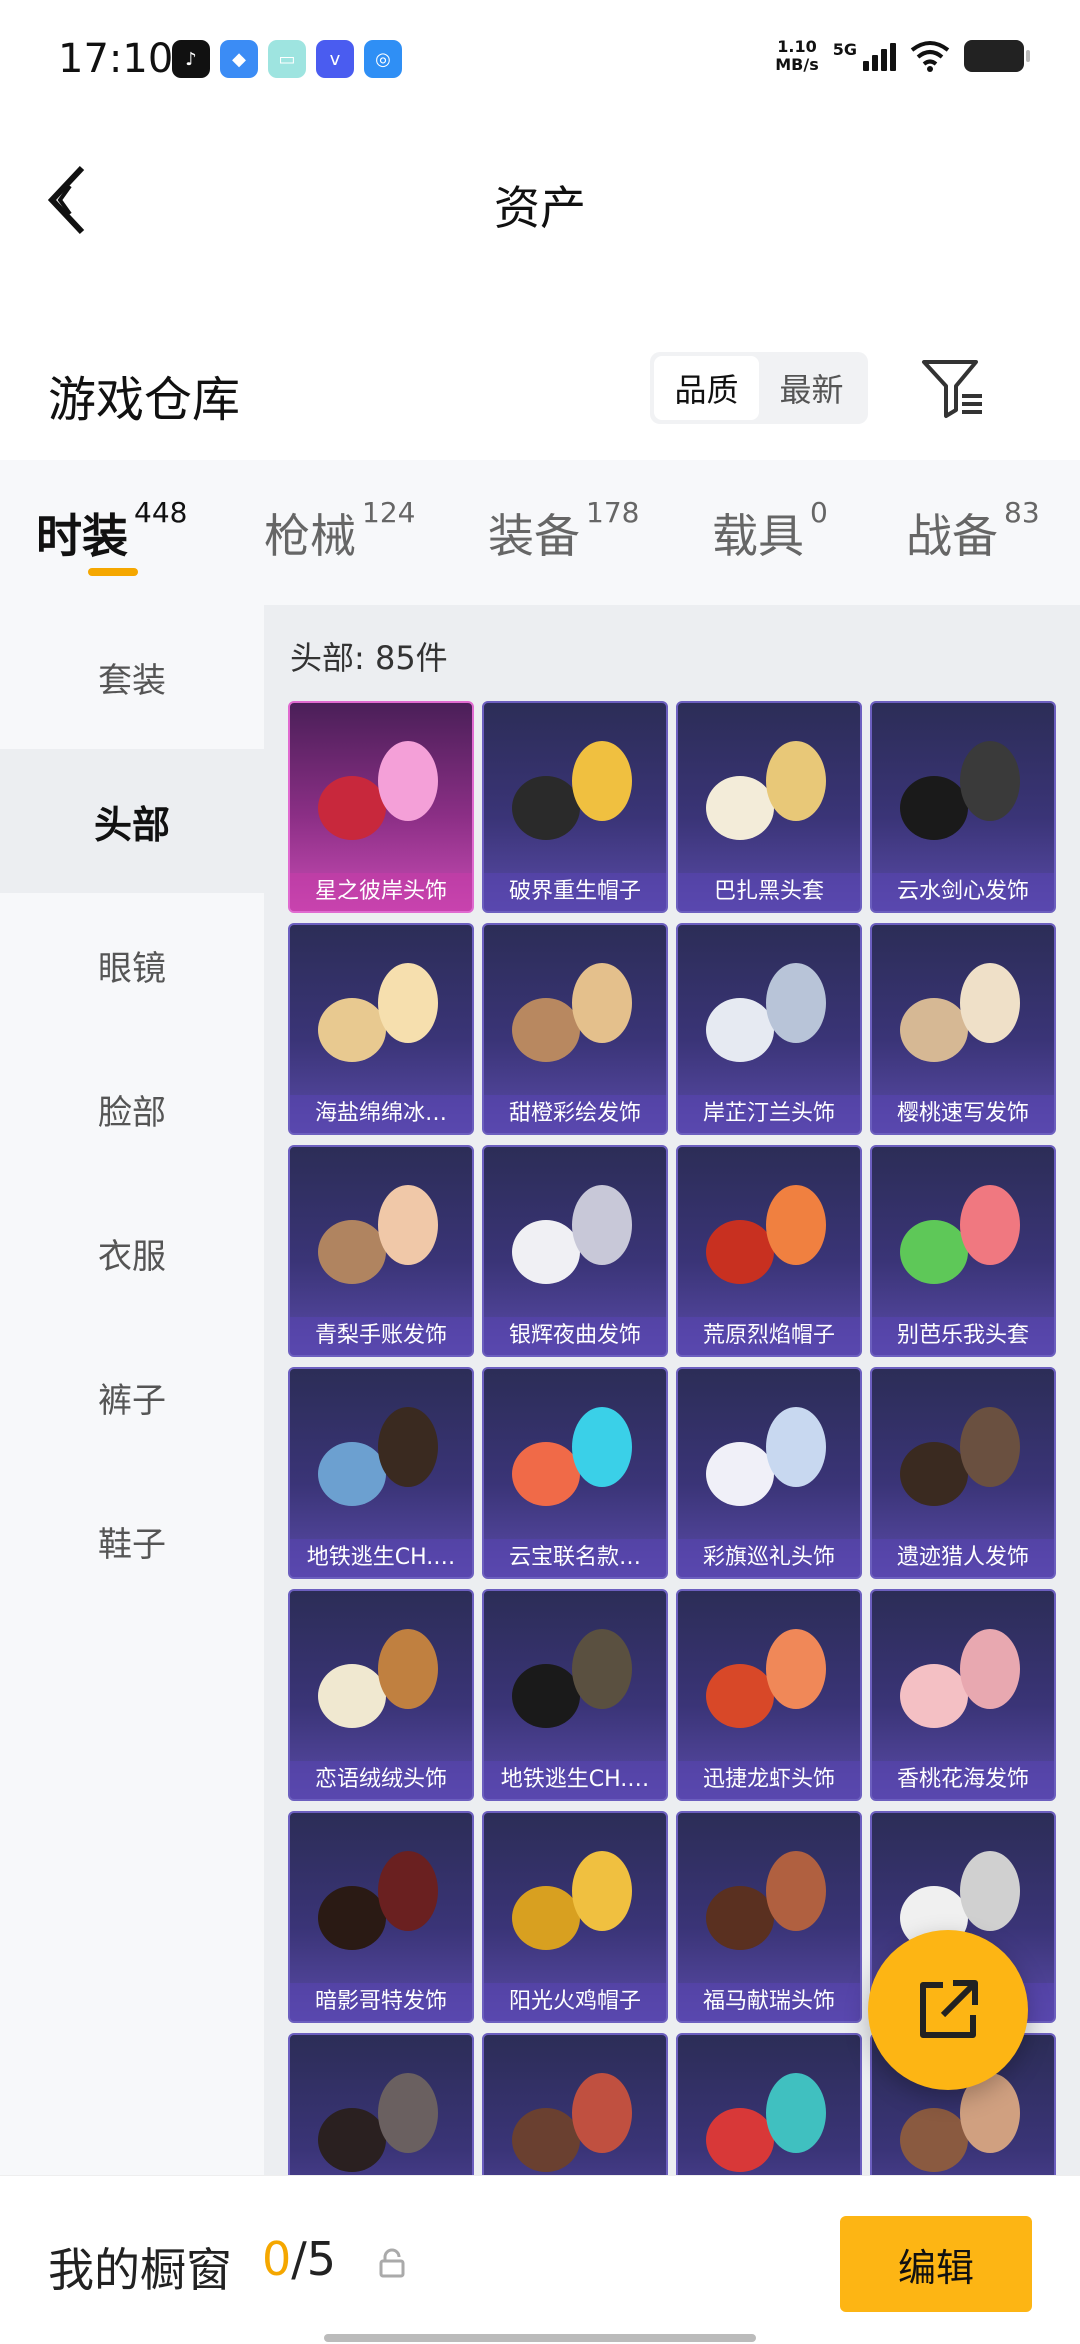  Describe the element at coordinates (381, 1336) in the screenshot. I see `item-name: 青梨手账发饰` at that location.